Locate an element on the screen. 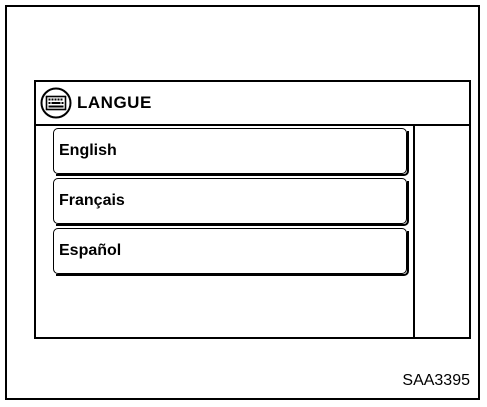 Image resolution: width=487 pixels, height=407 pixels. language-item-english: English is located at coordinates (231, 152).